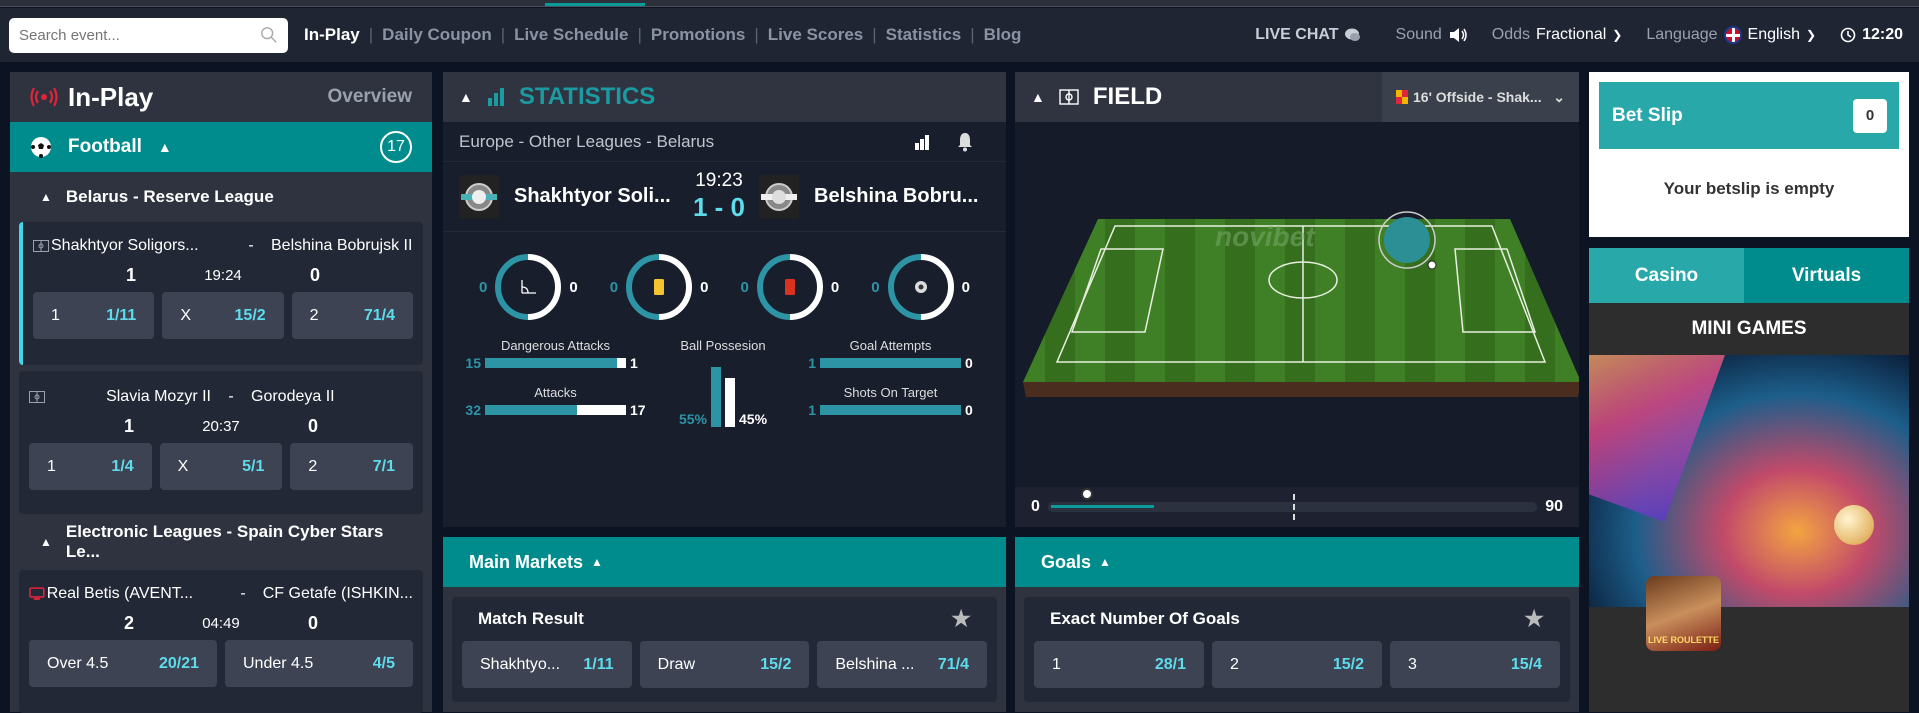  Describe the element at coordinates (169, 196) in the screenshot. I see `league-name: Belarus - Reserve League` at that location.